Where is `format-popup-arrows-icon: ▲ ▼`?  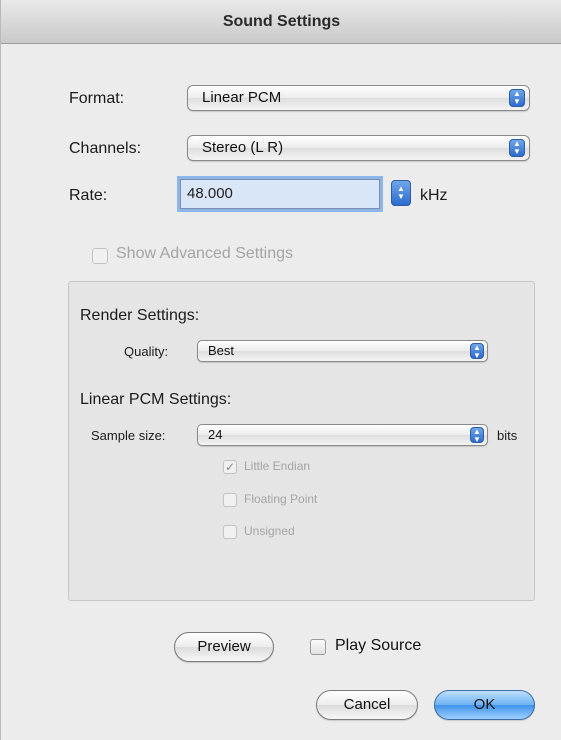 format-popup-arrows-icon: ▲ ▼ is located at coordinates (517, 98).